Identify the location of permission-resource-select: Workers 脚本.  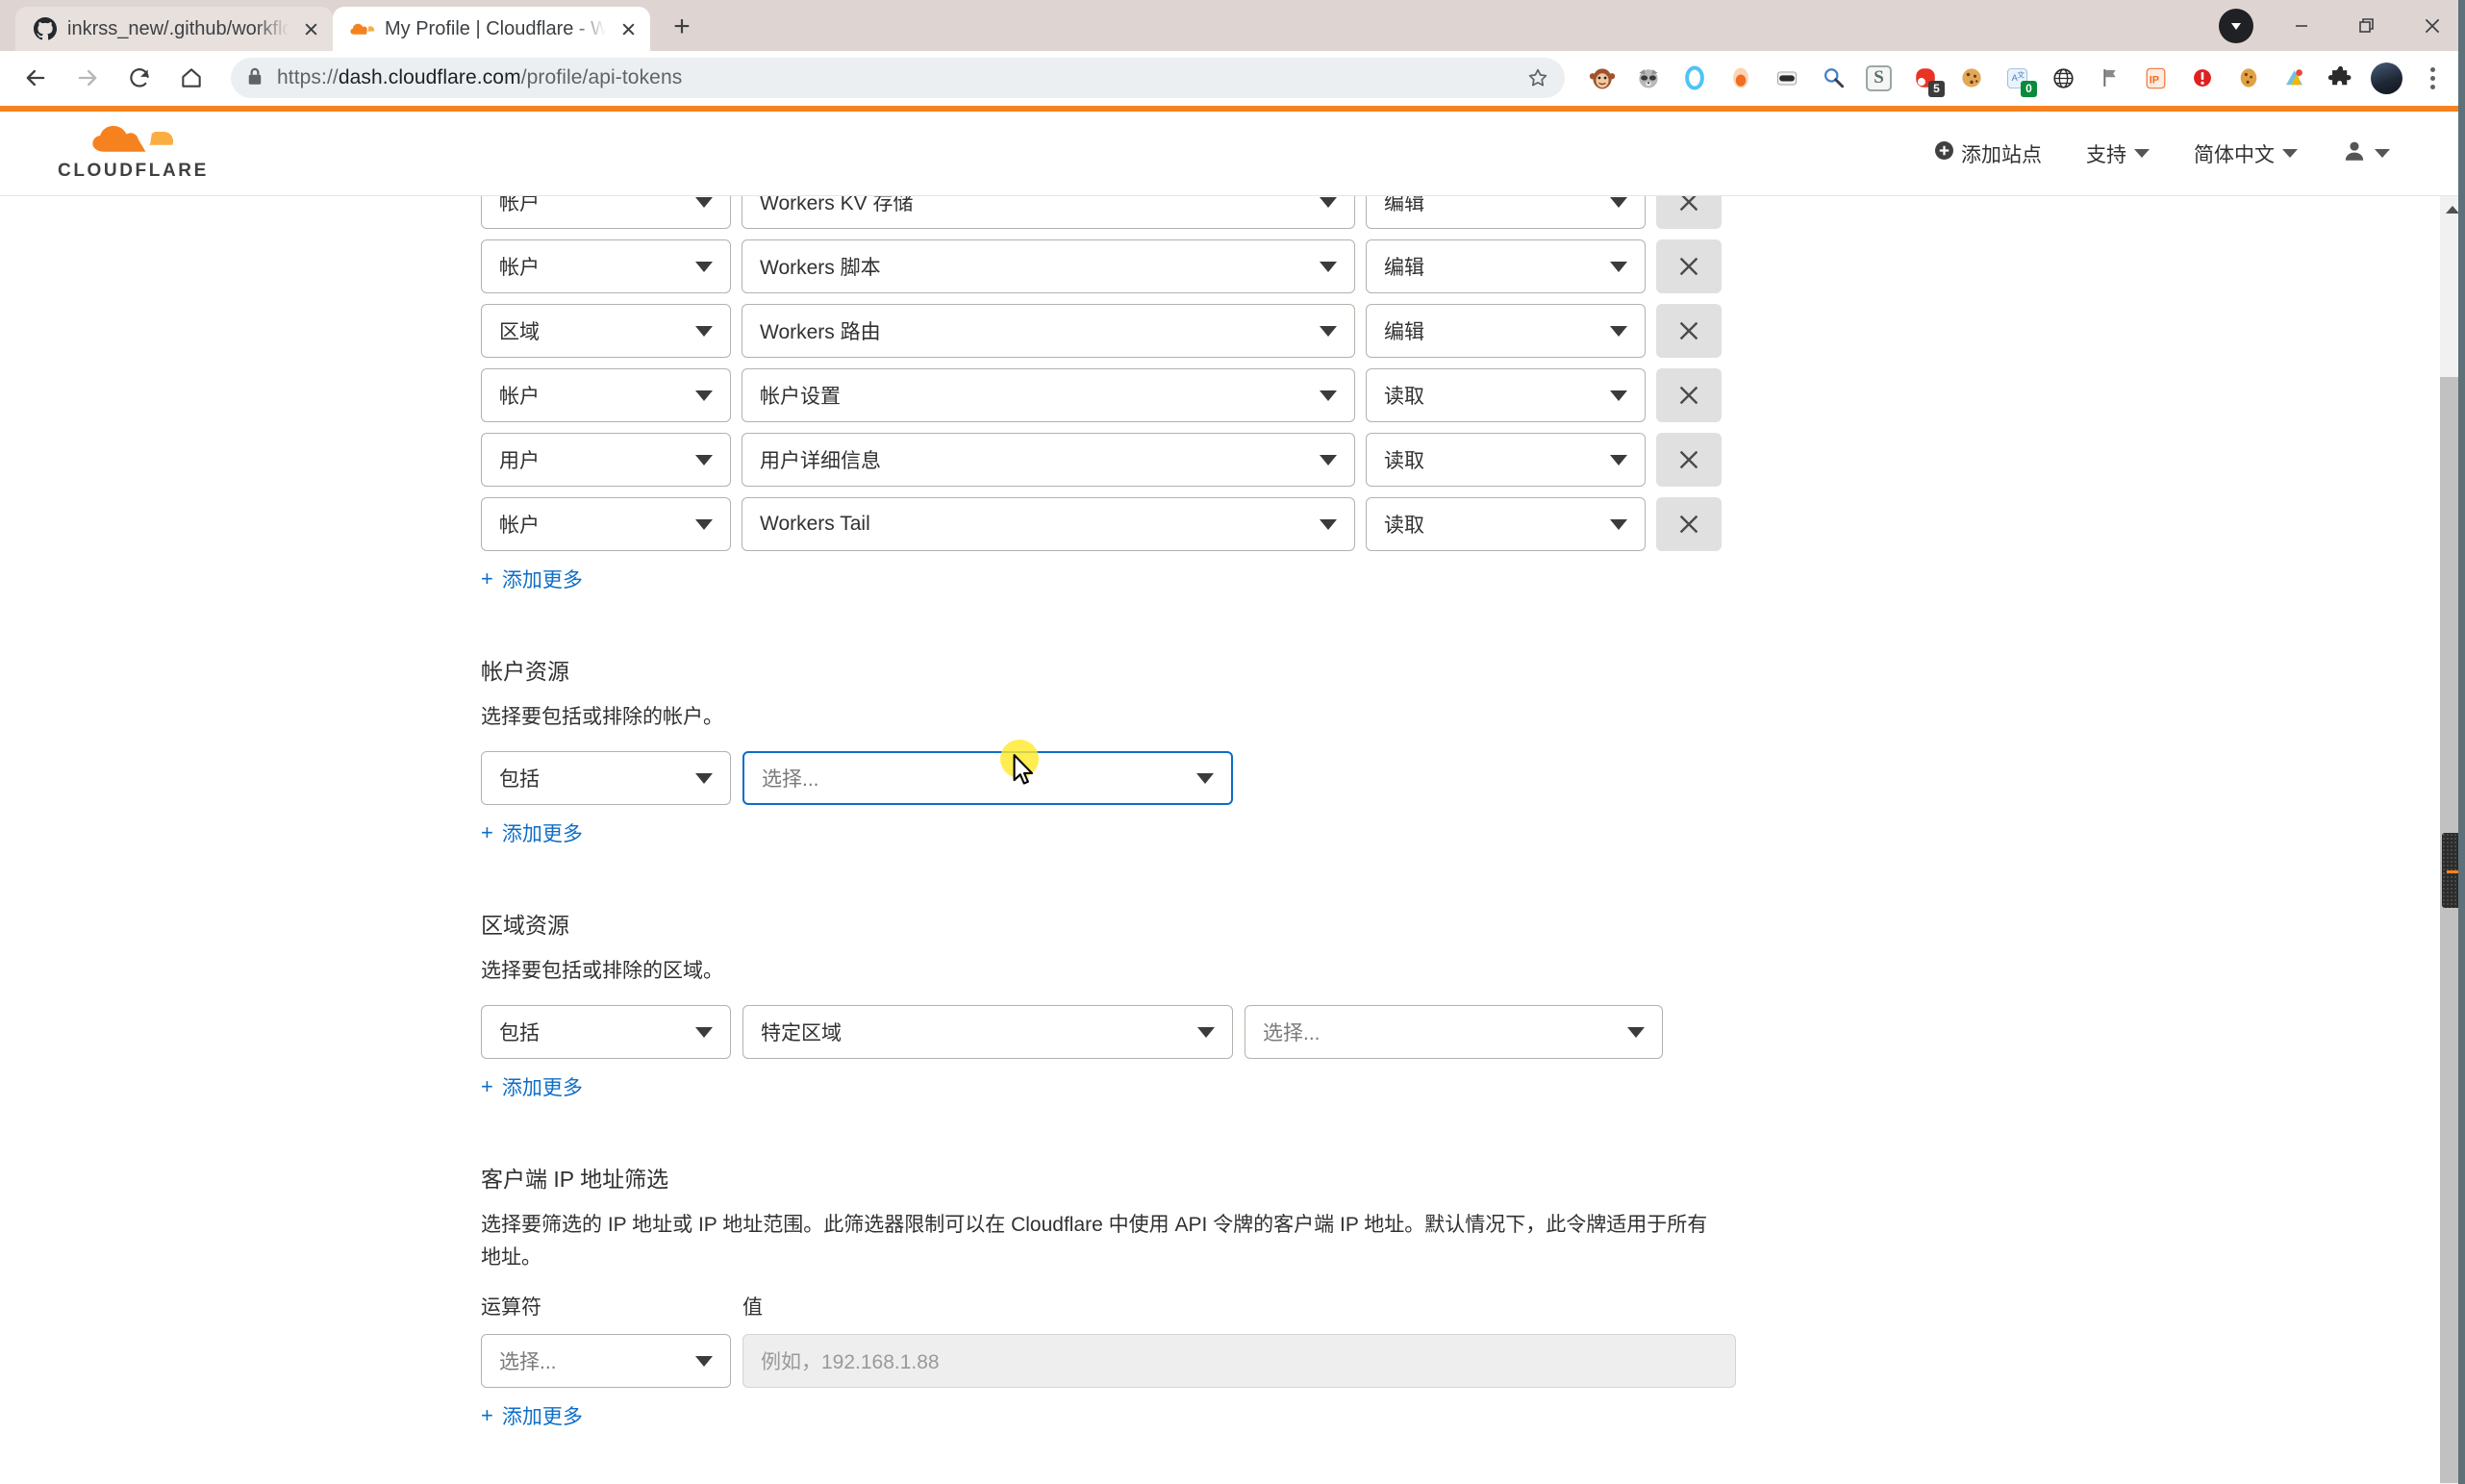
(1048, 266).